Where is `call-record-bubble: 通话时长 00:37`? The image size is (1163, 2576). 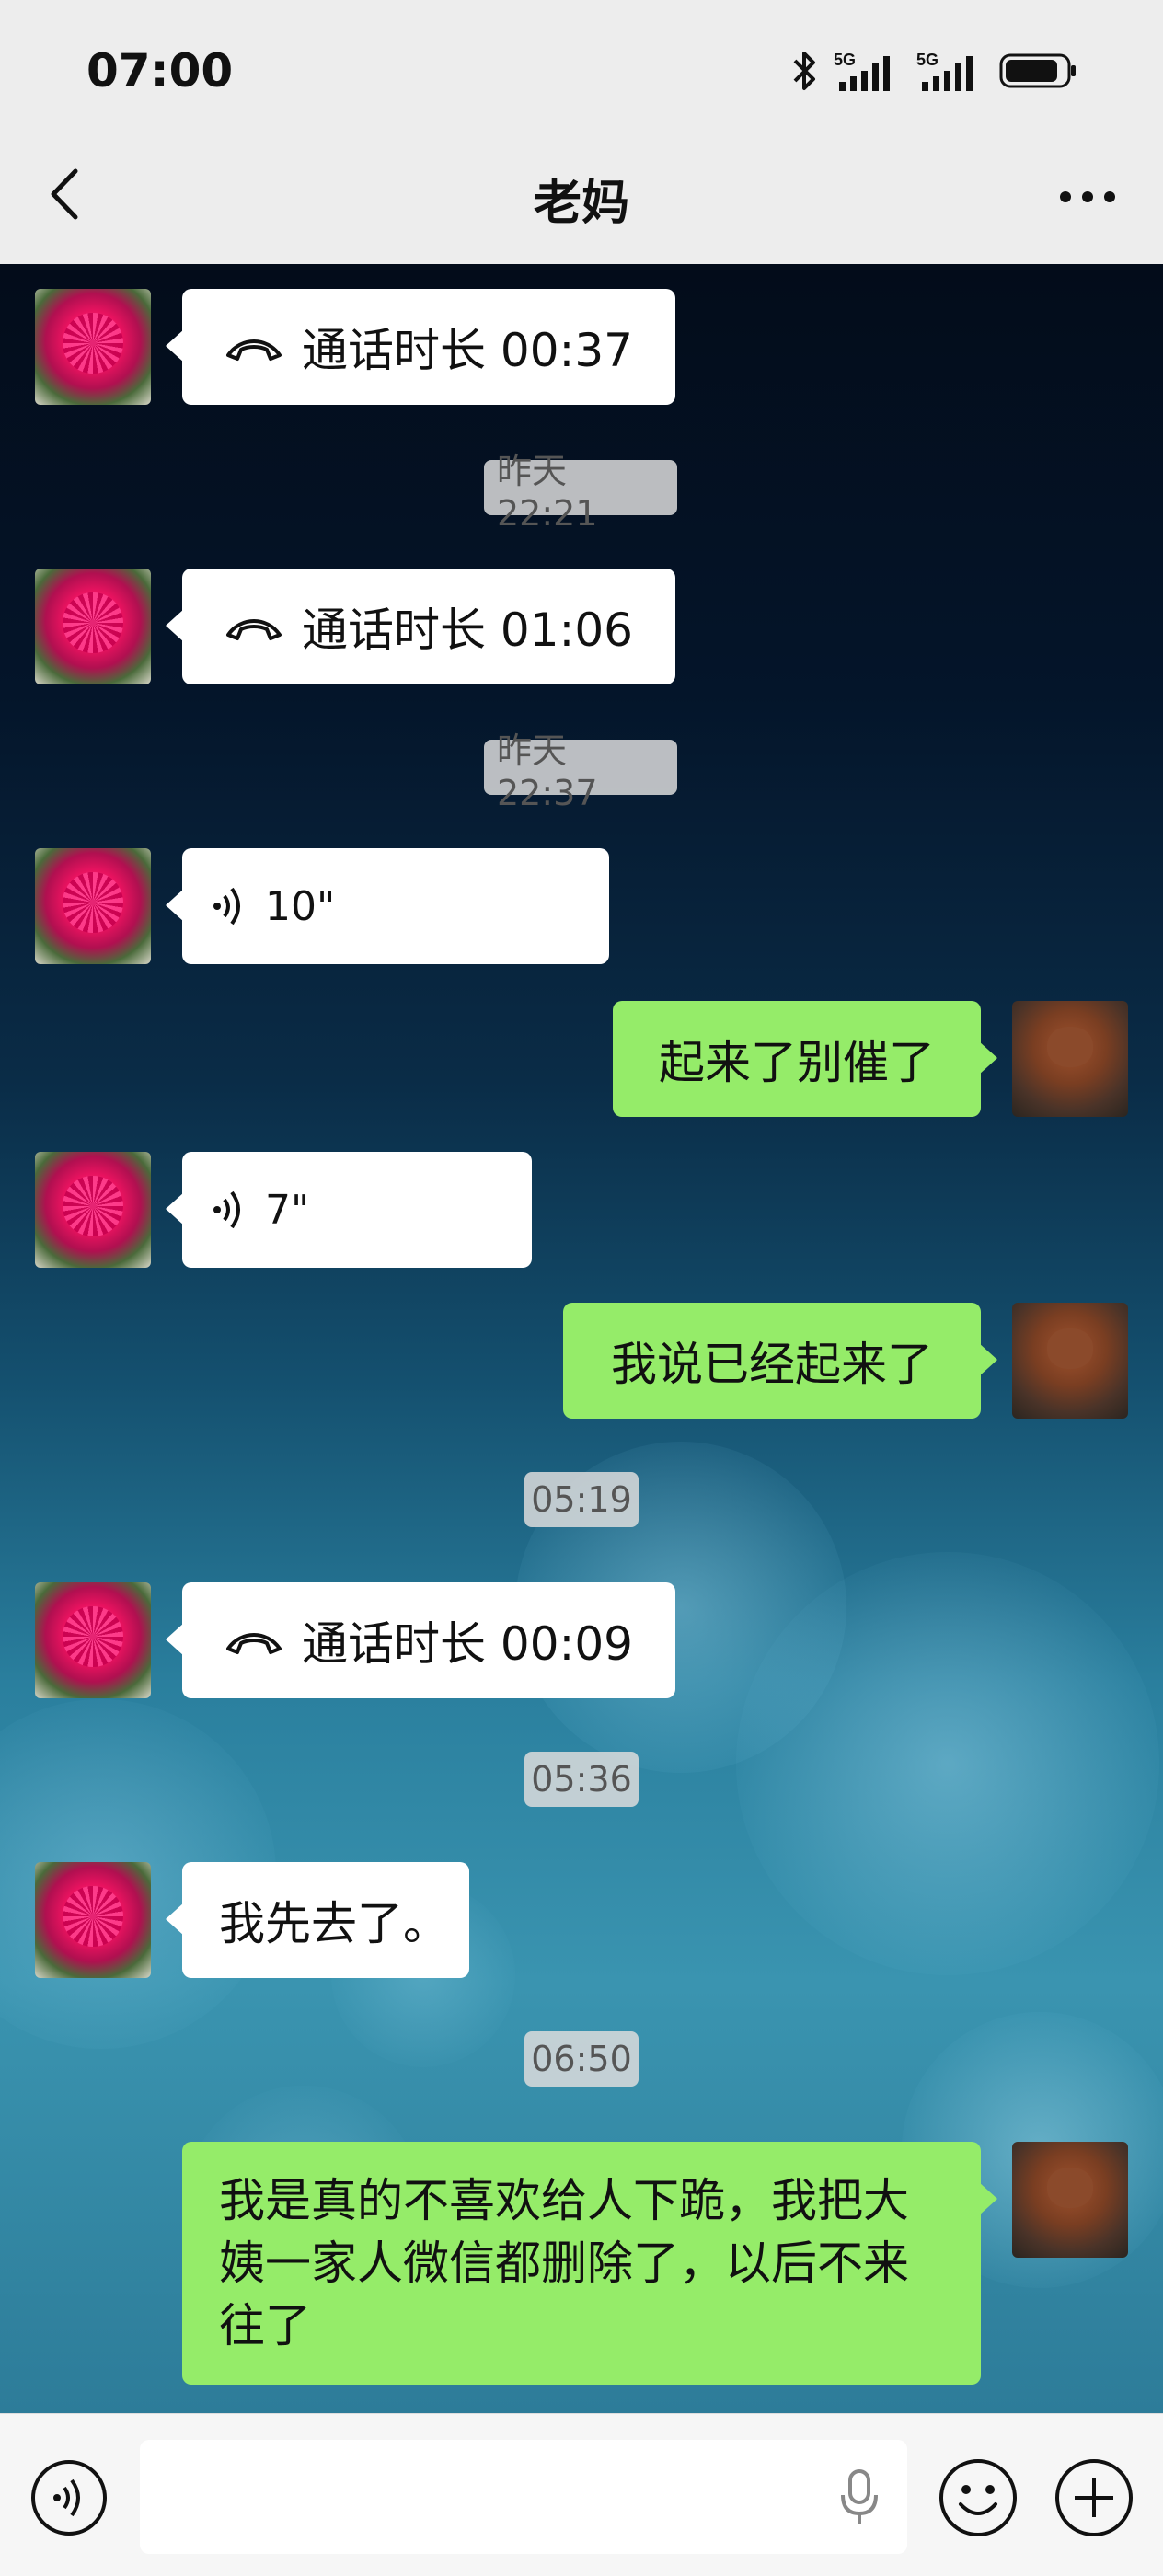 call-record-bubble: 通话时长 00:37 is located at coordinates (421, 347).